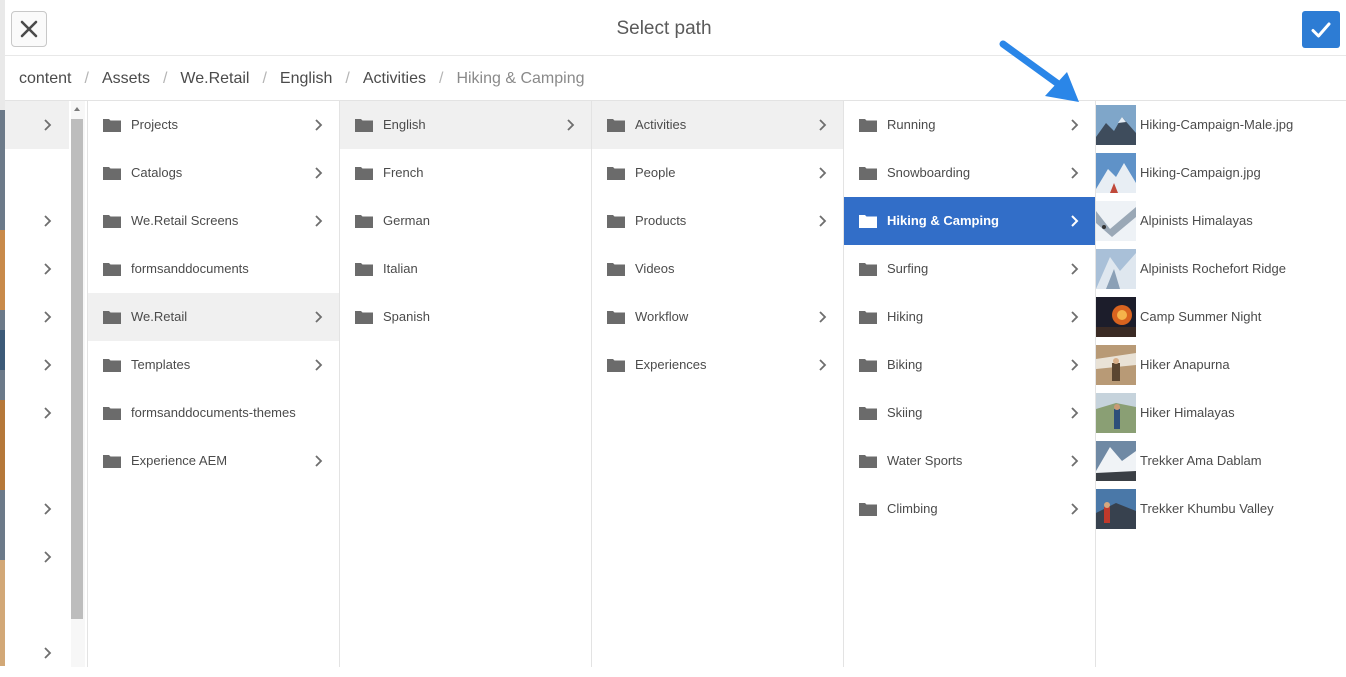  Describe the element at coordinates (465, 317) in the screenshot. I see `list-item-spanish: Spanish` at that location.